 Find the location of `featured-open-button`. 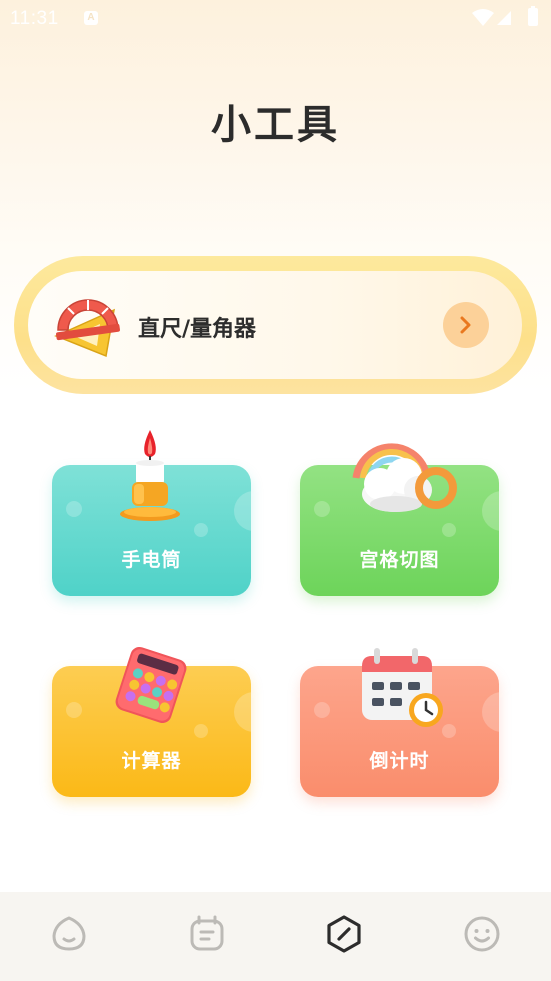

featured-open-button is located at coordinates (466, 325).